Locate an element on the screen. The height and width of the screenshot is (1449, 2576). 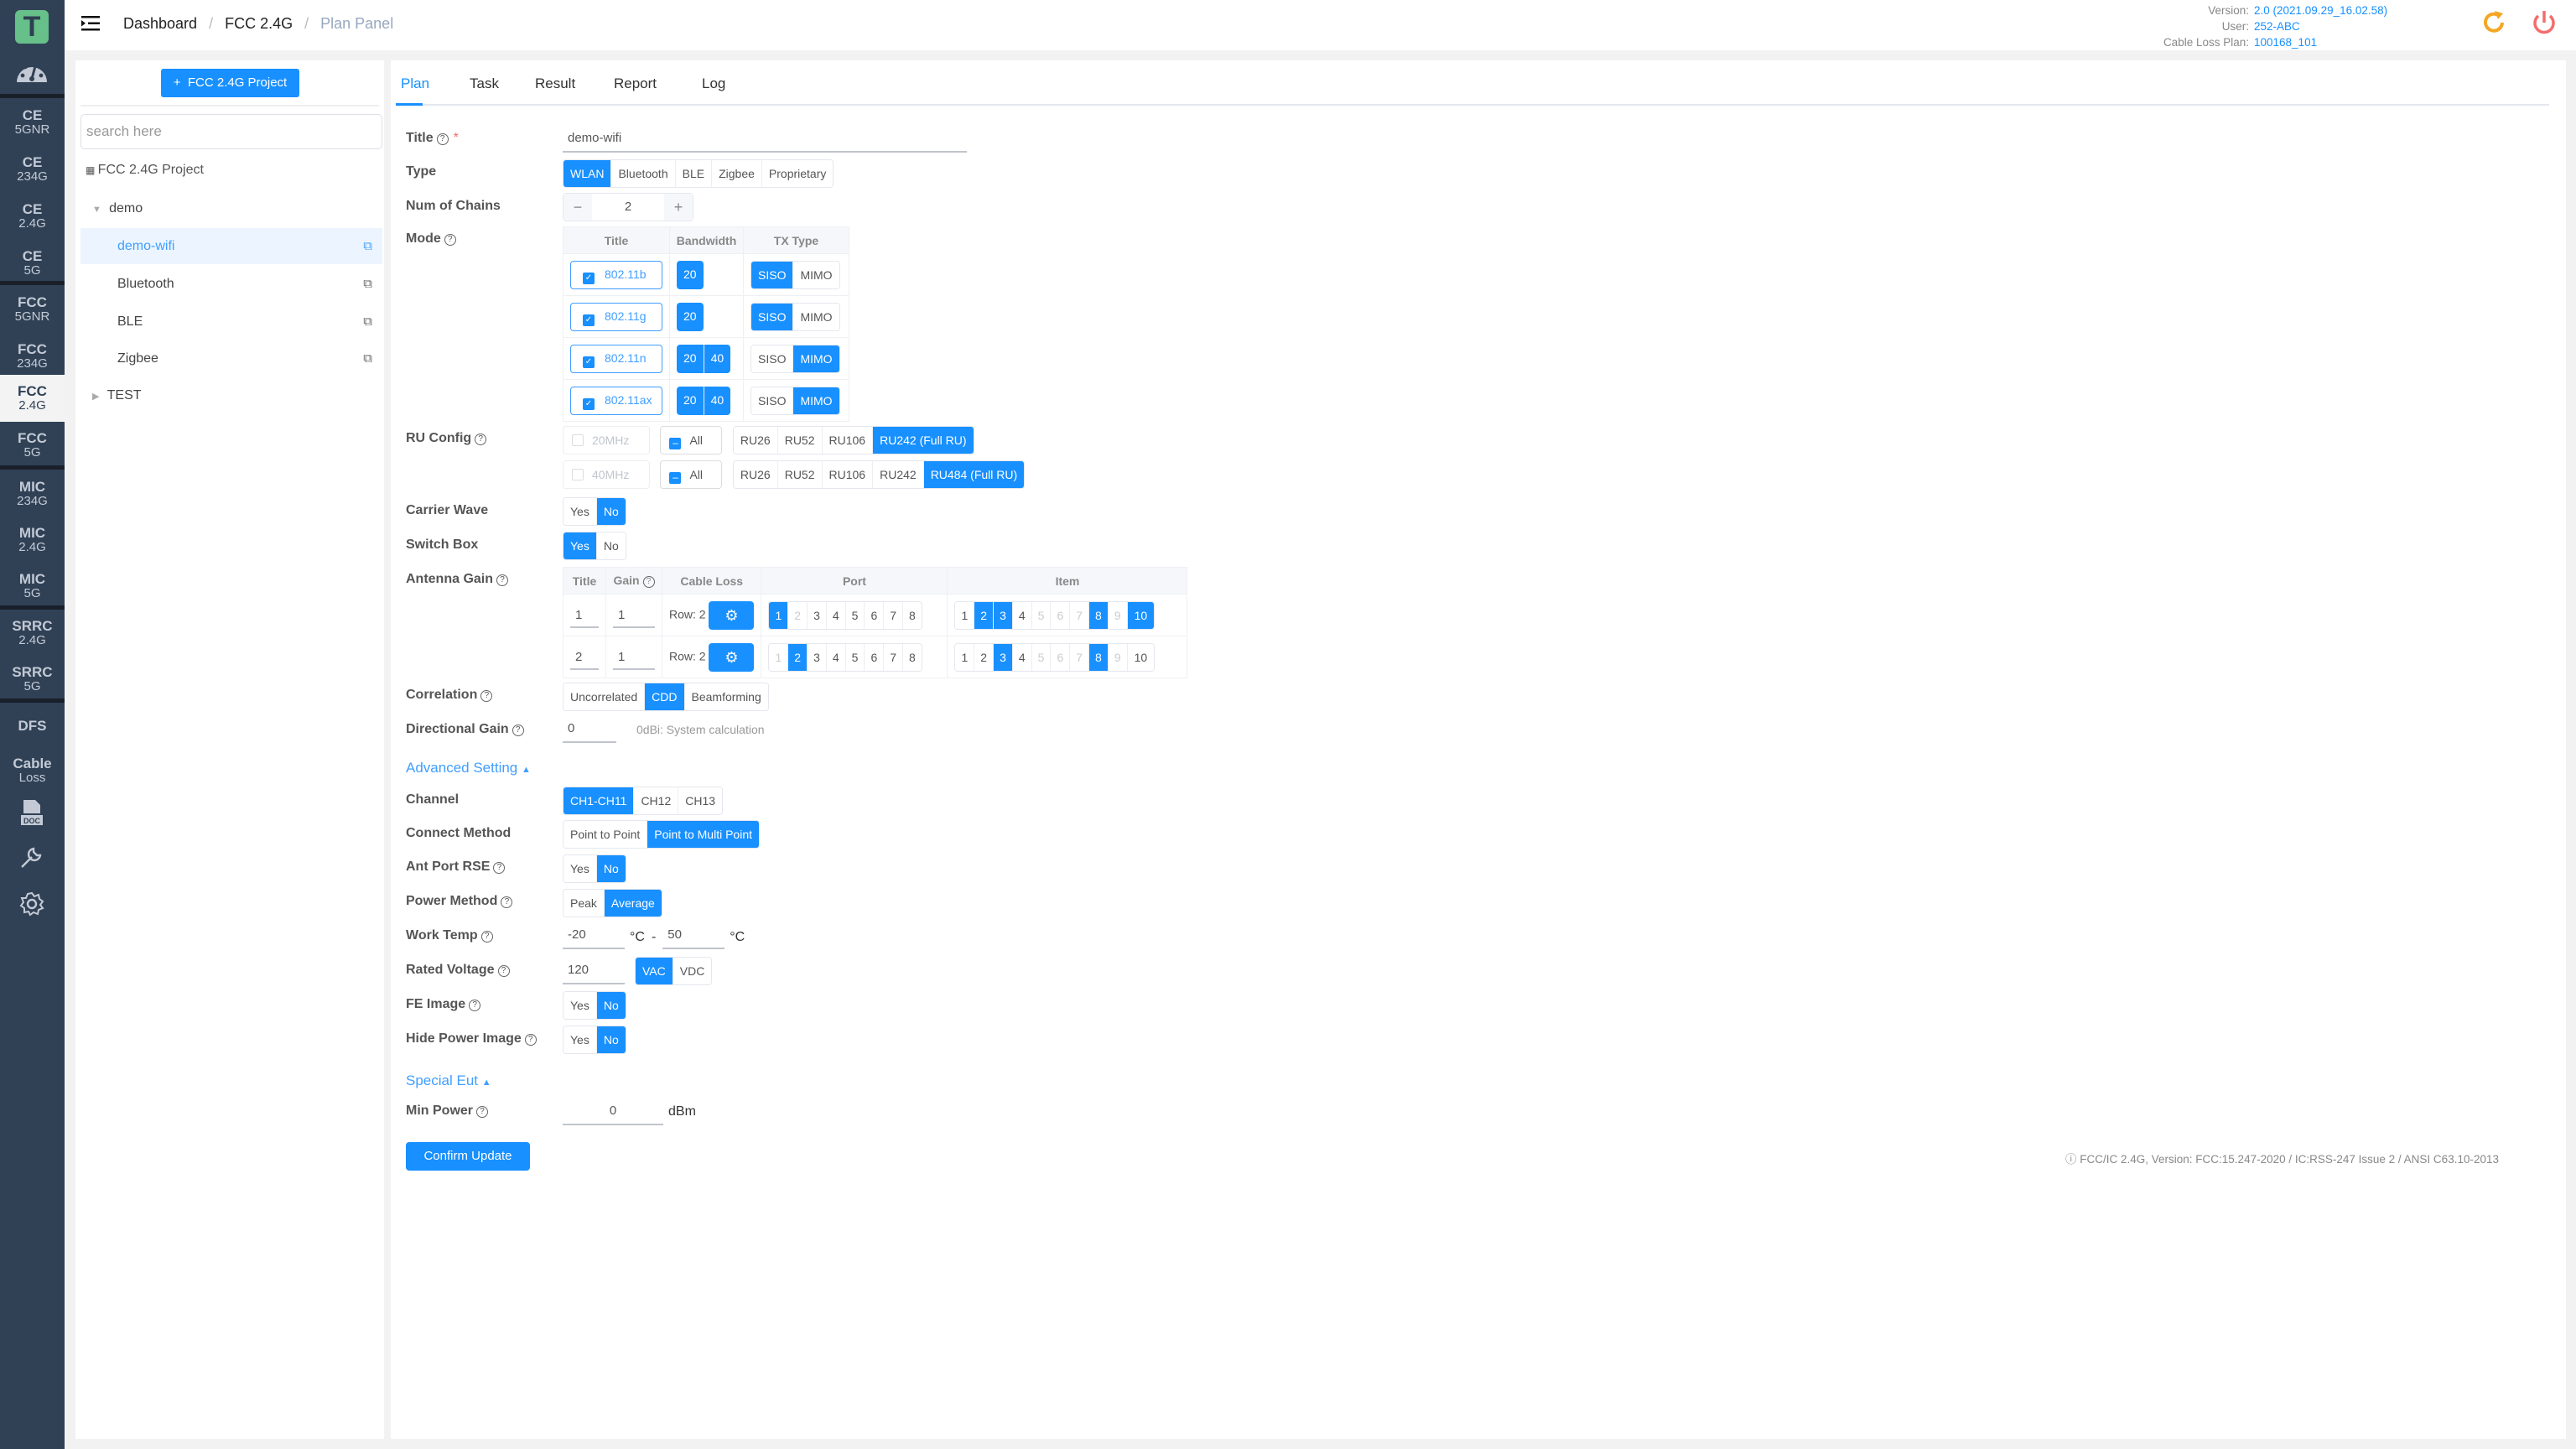
port-option-7: 7 is located at coordinates (894, 615).